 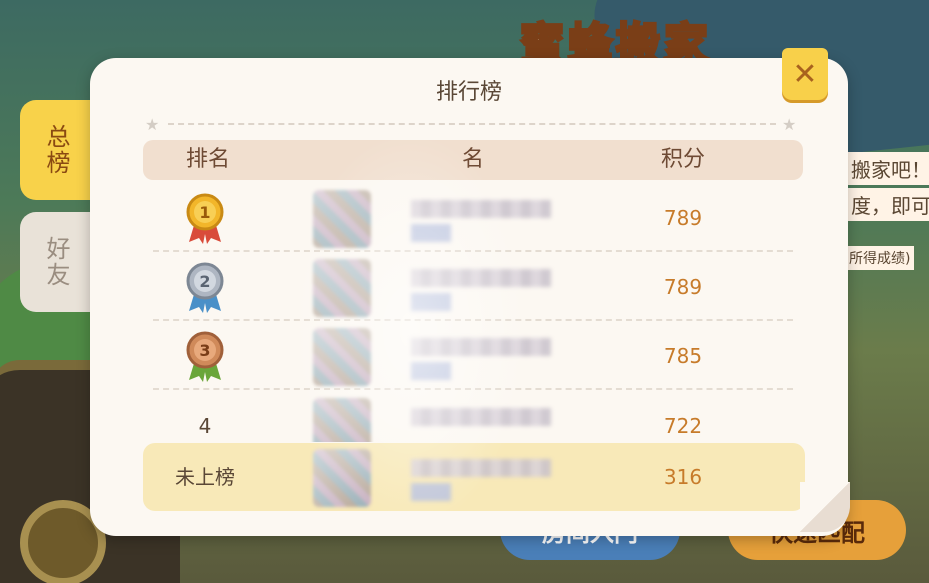 What do you see at coordinates (683, 356) in the screenshot?
I see `player-score: 785` at bounding box center [683, 356].